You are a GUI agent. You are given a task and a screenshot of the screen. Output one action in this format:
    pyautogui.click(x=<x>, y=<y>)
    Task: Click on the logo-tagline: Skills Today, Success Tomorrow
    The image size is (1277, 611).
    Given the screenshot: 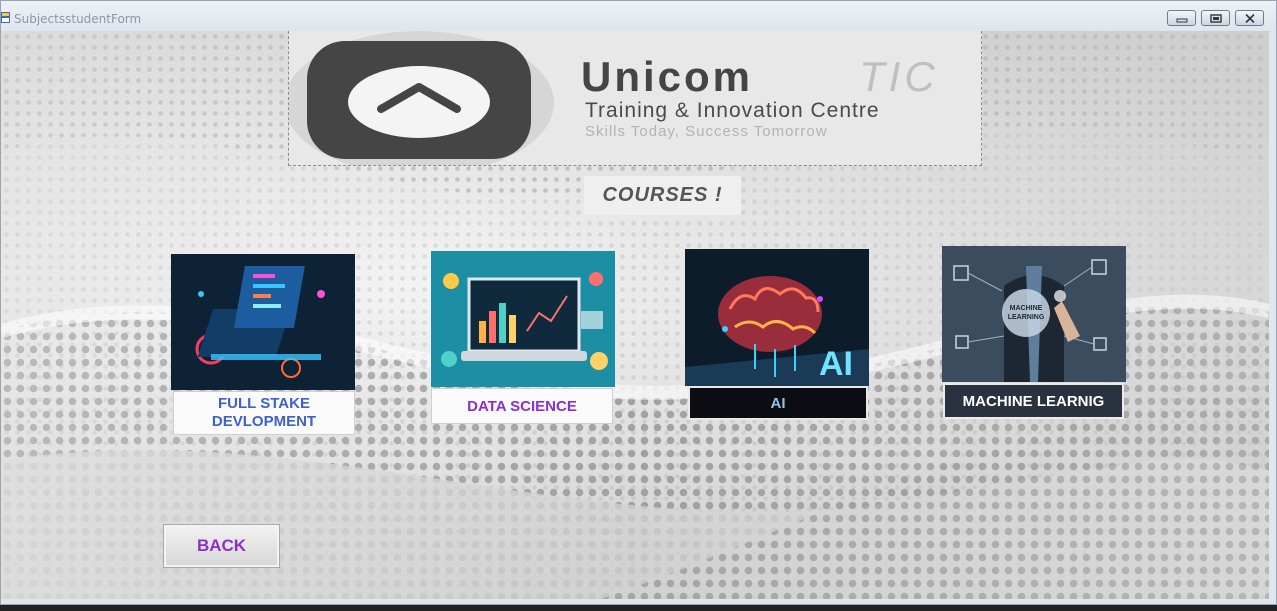 What is the action you would take?
    pyautogui.click(x=706, y=131)
    